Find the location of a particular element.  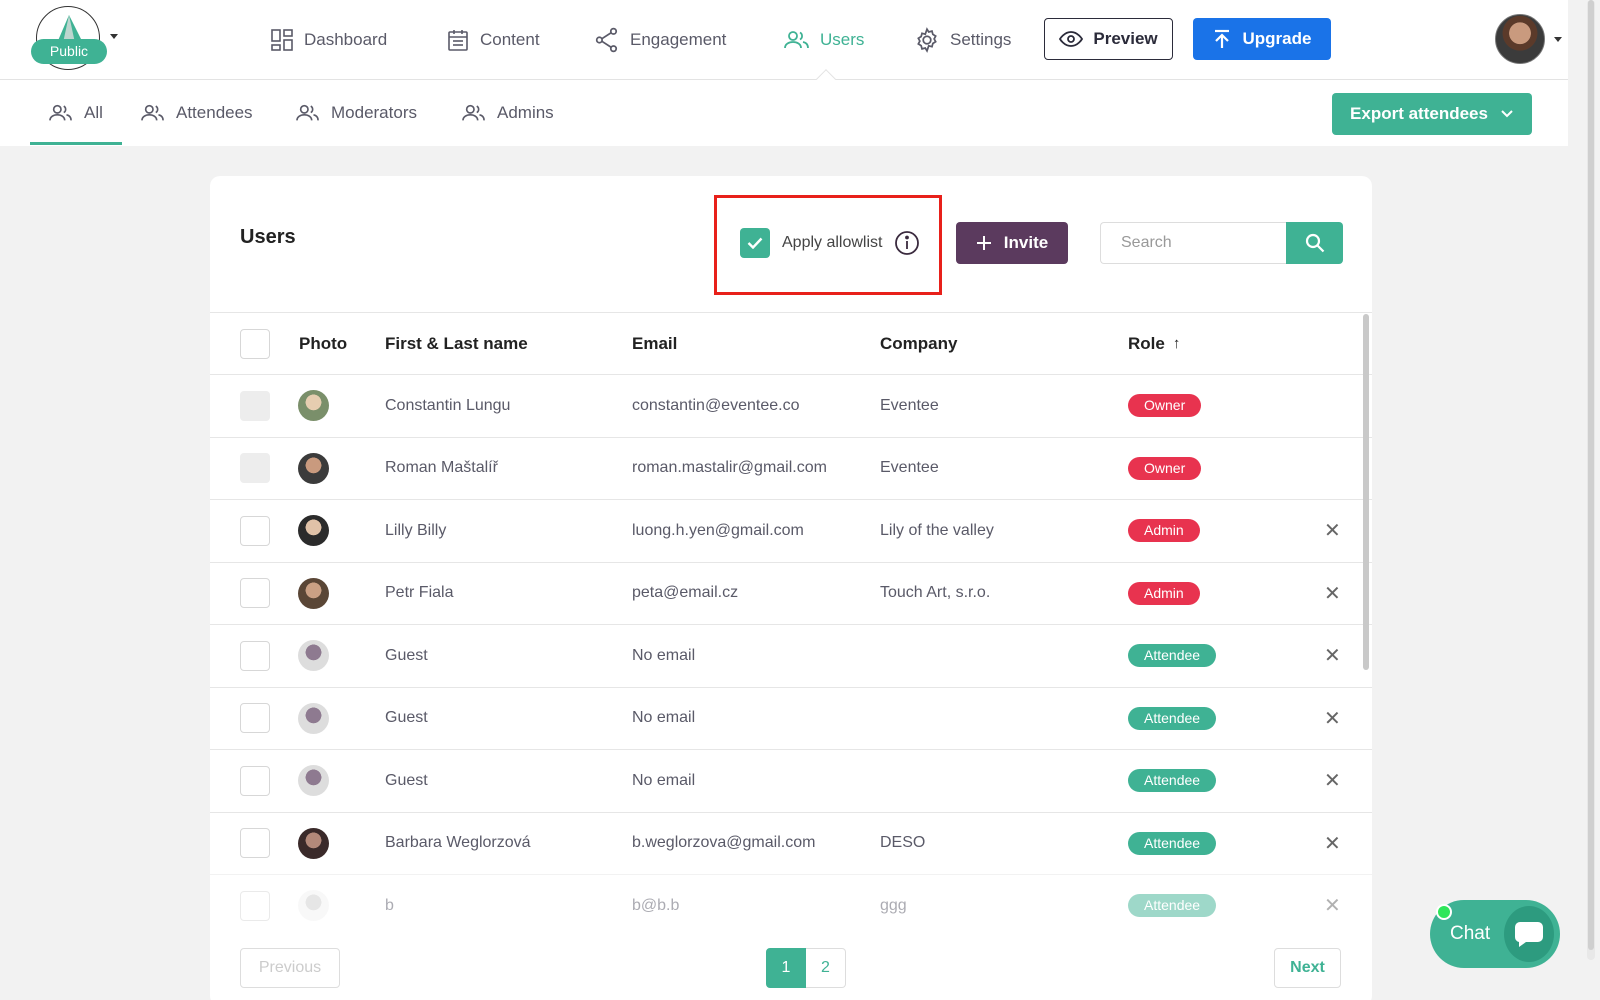

visibility-badge: Public is located at coordinates (69, 51).